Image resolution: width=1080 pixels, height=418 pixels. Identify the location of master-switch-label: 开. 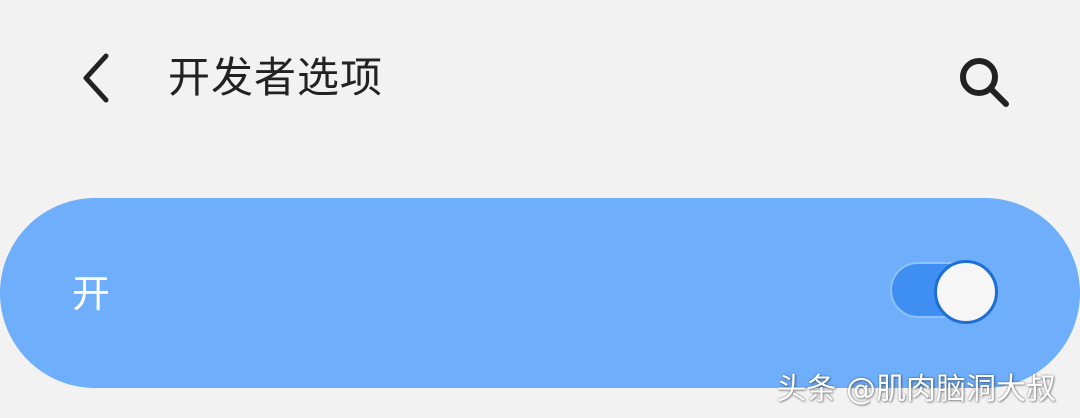
(91, 294).